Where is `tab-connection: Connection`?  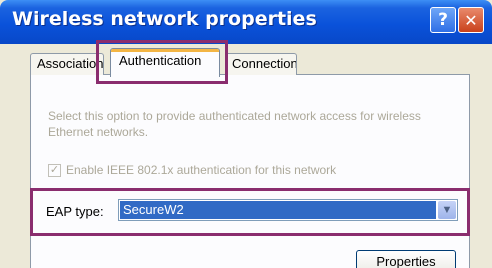
tab-connection: Connection is located at coordinates (261, 64).